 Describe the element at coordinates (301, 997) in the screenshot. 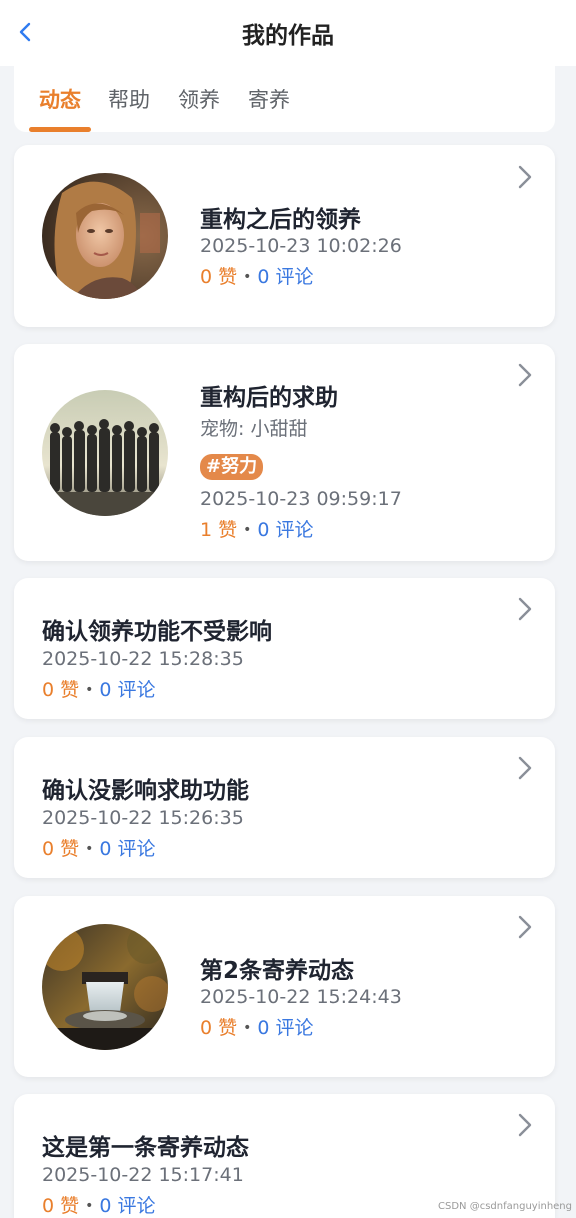

I see `post-date: 2025-10-22 15:24:43` at that location.